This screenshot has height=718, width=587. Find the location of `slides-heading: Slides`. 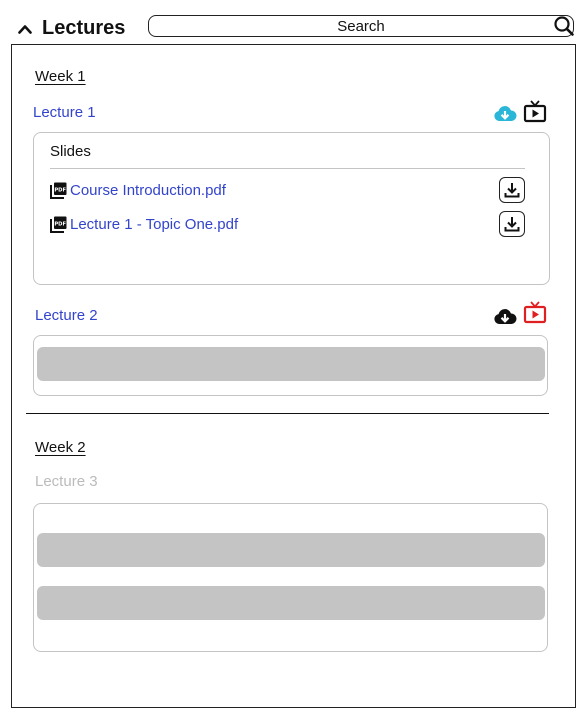

slides-heading: Slides is located at coordinates (70, 151).